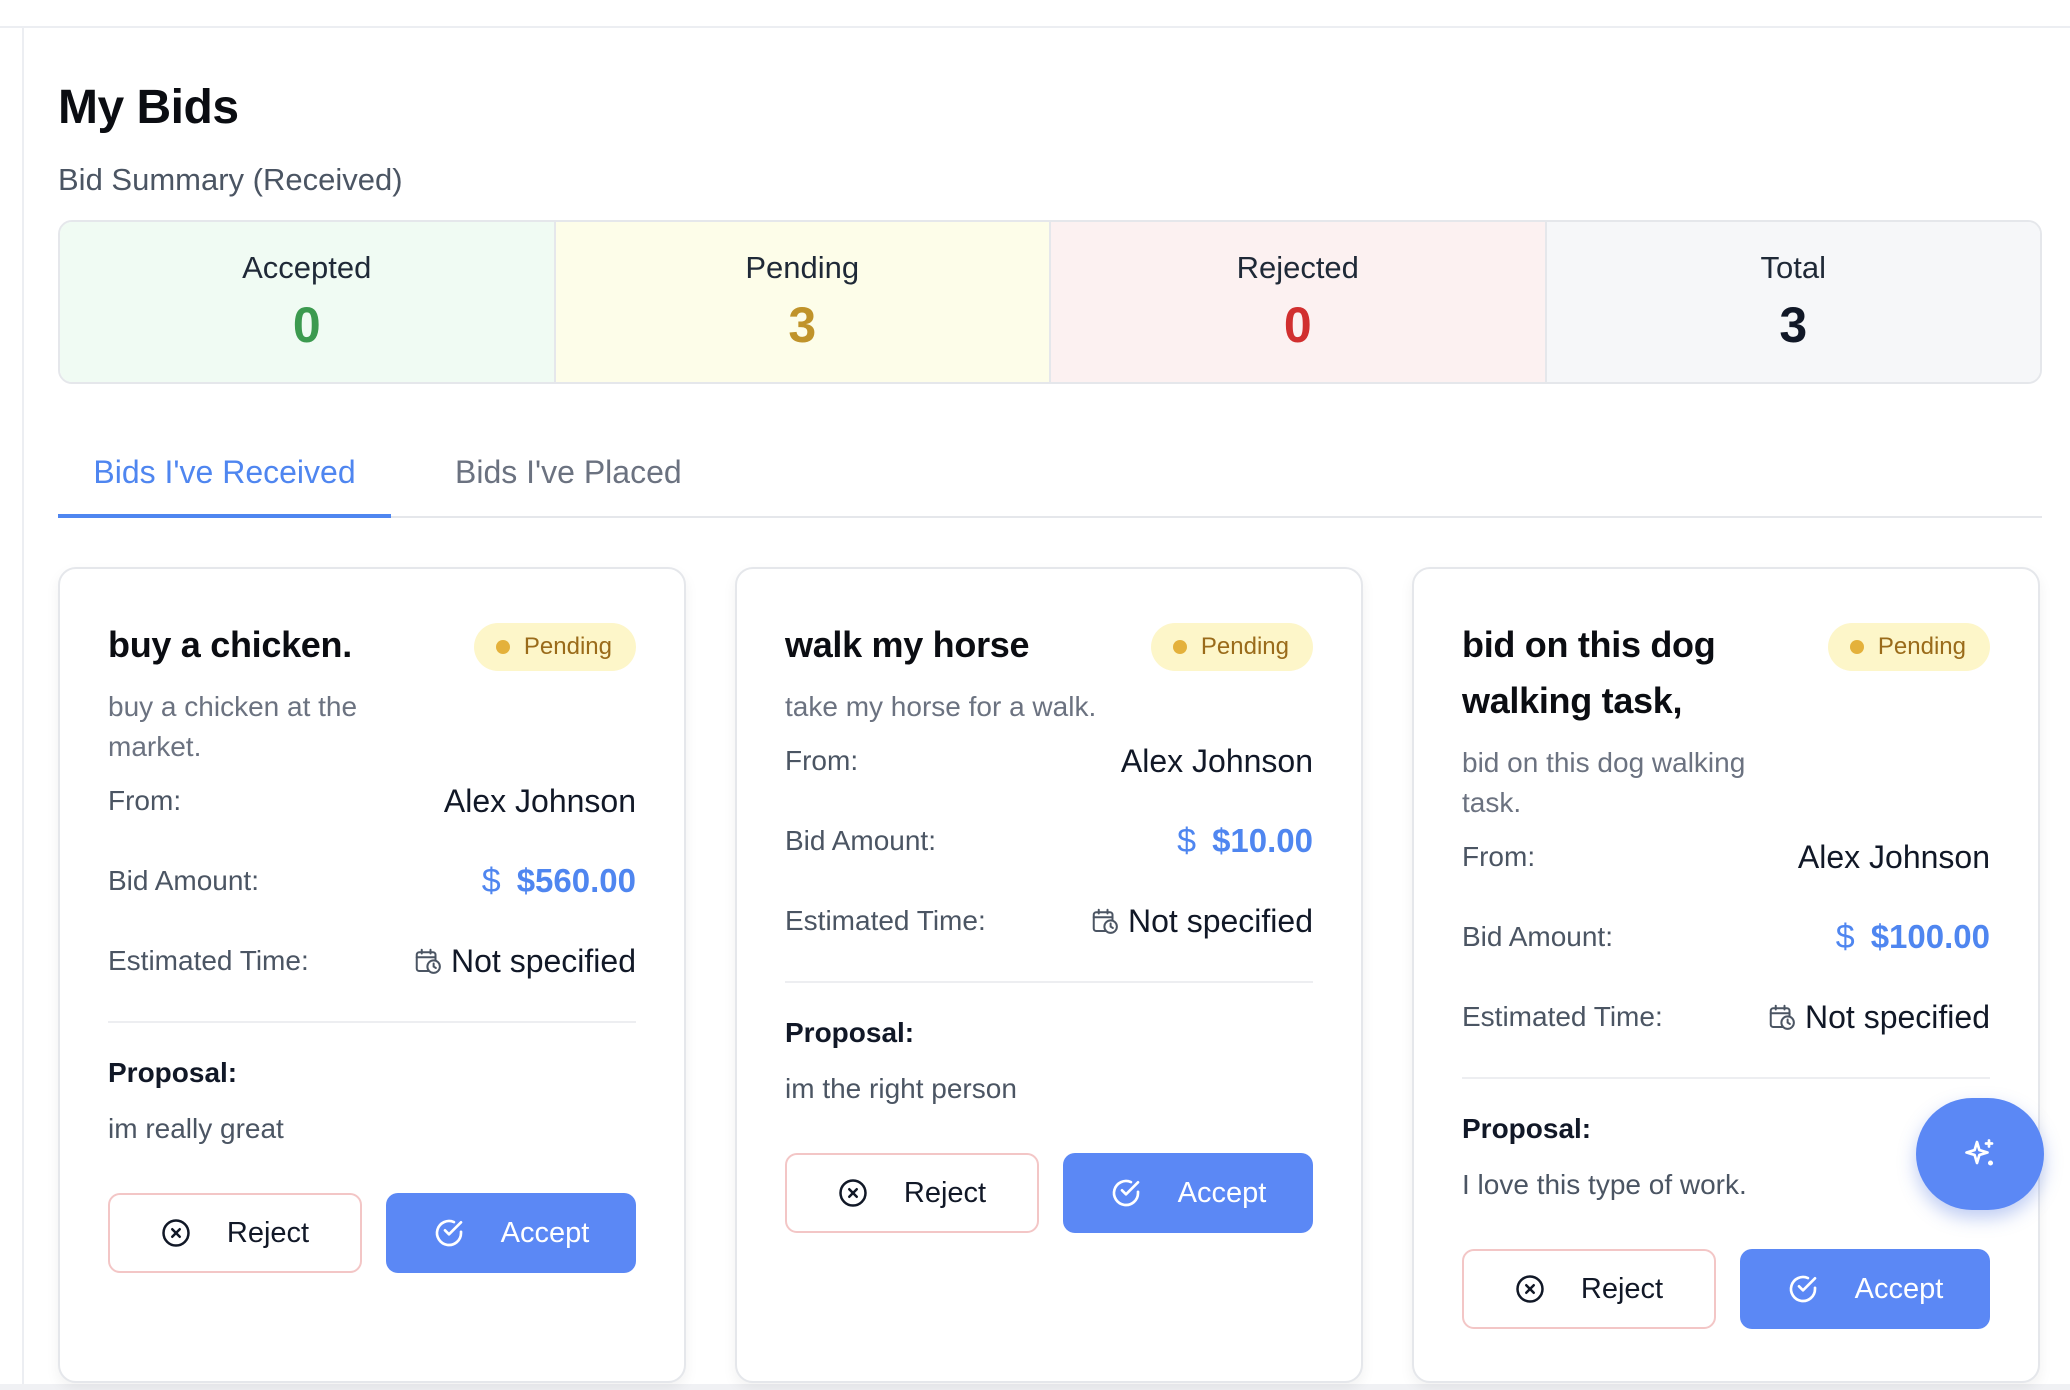 This screenshot has height=1390, width=2070. What do you see at coordinates (901, 1088) in the screenshot?
I see `proposal-text: im the right person` at bounding box center [901, 1088].